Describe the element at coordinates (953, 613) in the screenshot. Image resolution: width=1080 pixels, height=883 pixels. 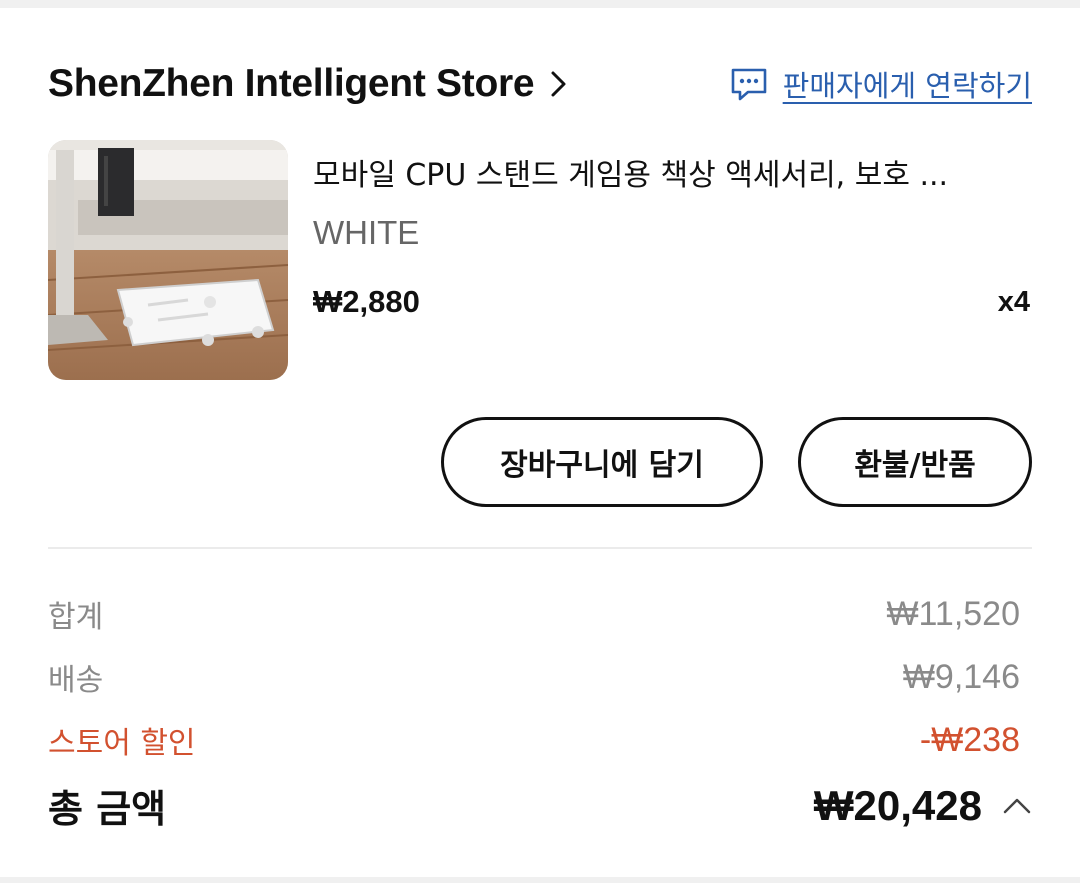
I see `subtotal-value: ₩11,520` at that location.